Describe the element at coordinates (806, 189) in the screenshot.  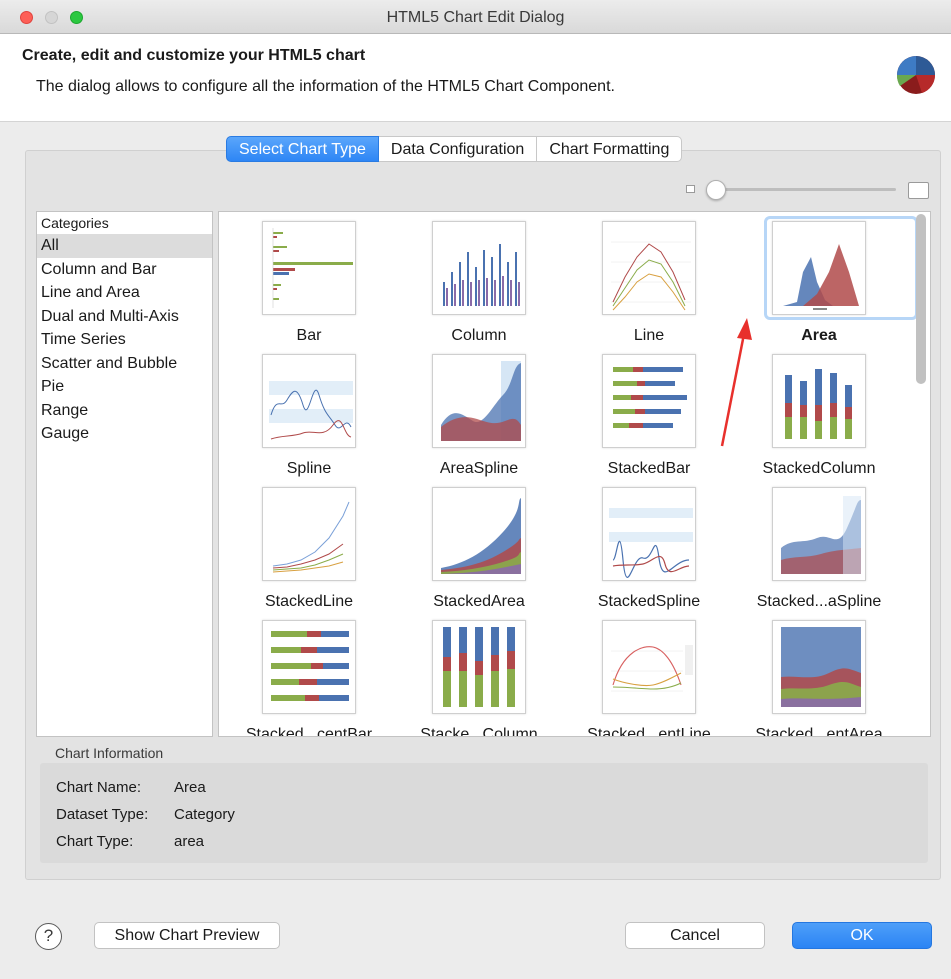
I see `zoom-slider-track` at that location.